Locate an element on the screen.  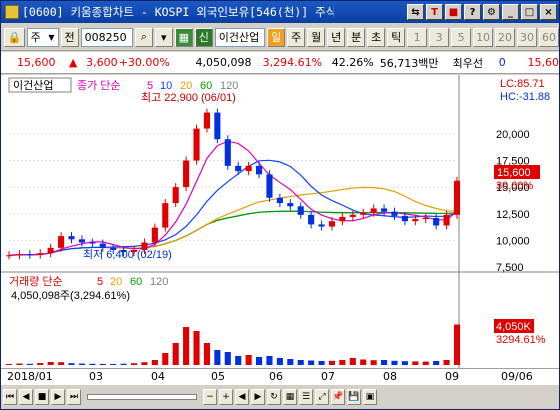
settings-icon: ⚙ is located at coordinates (491, 12).